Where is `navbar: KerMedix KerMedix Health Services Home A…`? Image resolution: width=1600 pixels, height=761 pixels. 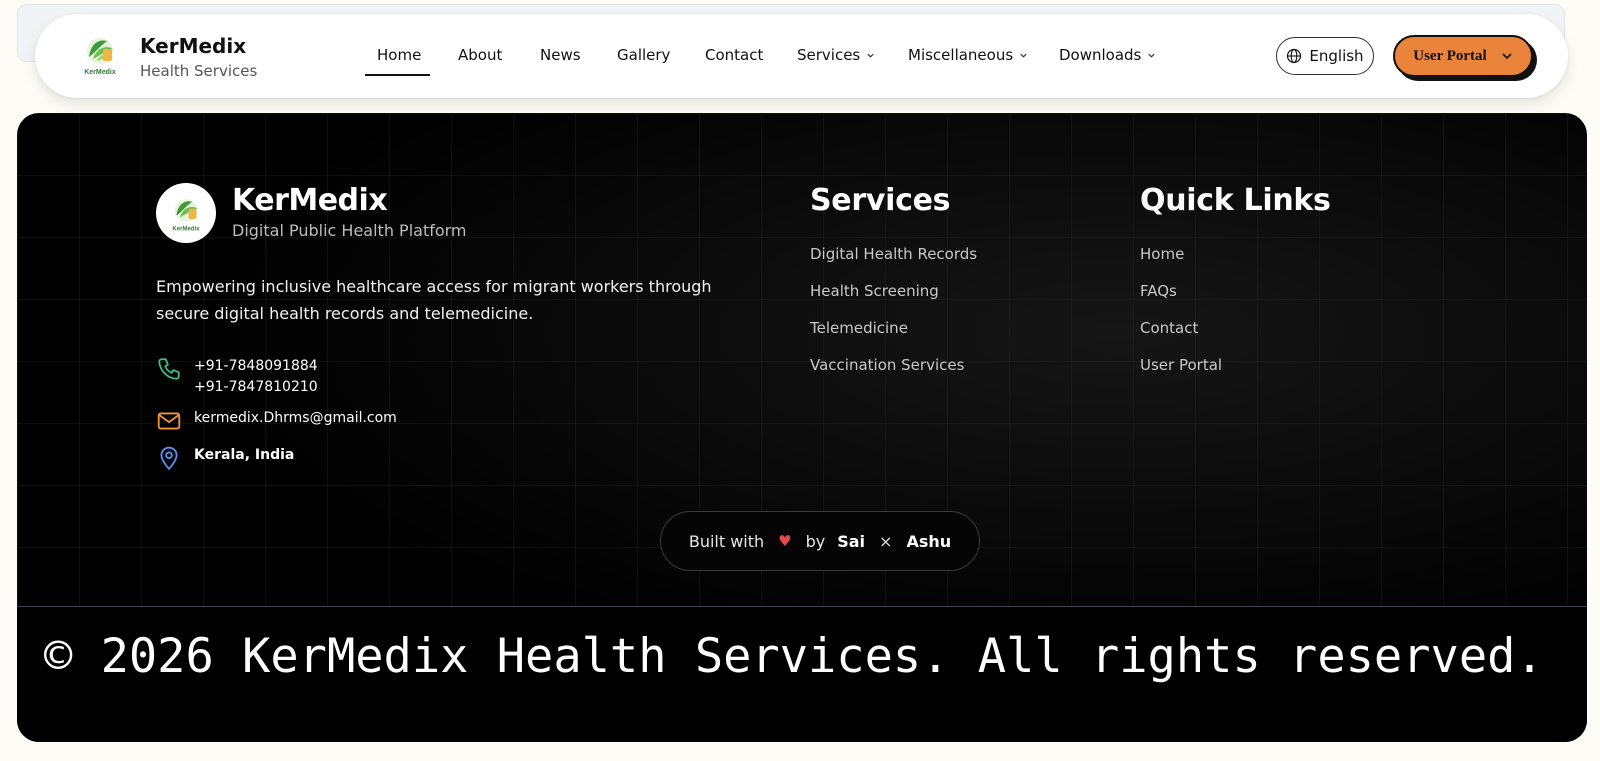 navbar: KerMedix KerMedix Health Services Home A… is located at coordinates (801, 56).